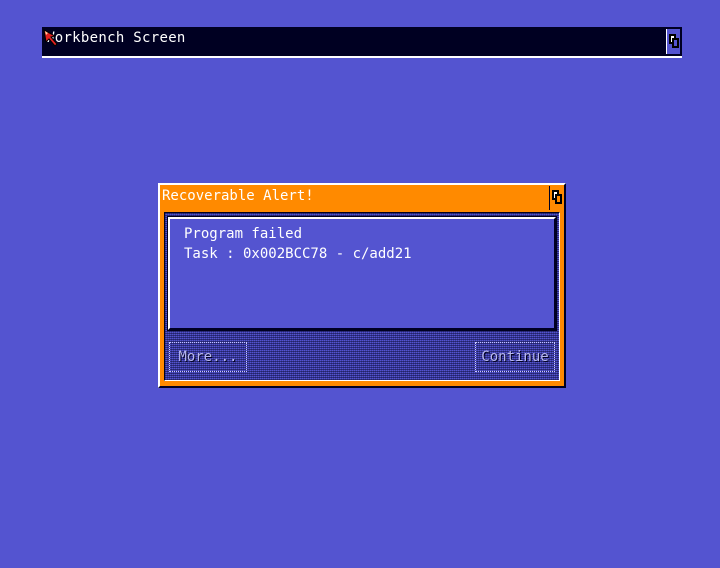 The image size is (720, 568). Describe the element at coordinates (515, 357) in the screenshot. I see `continue-button: Continue` at that location.